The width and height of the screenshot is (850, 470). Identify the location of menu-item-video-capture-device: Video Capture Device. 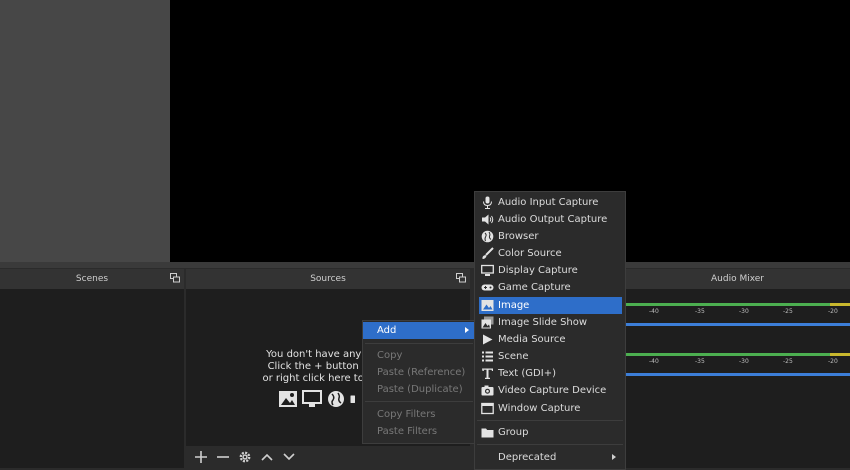
(550, 390).